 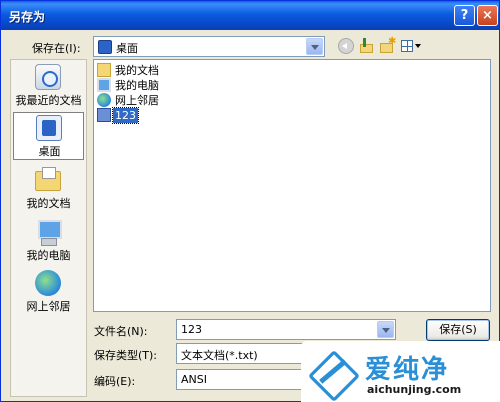 What do you see at coordinates (48, 203) in the screenshot?
I see `place-label: 我的文档` at bounding box center [48, 203].